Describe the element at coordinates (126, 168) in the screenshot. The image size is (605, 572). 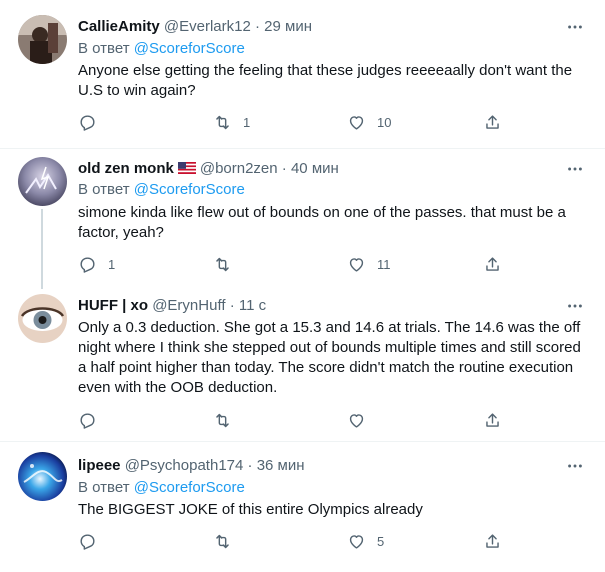
I see `display-name: old zen monk` at that location.